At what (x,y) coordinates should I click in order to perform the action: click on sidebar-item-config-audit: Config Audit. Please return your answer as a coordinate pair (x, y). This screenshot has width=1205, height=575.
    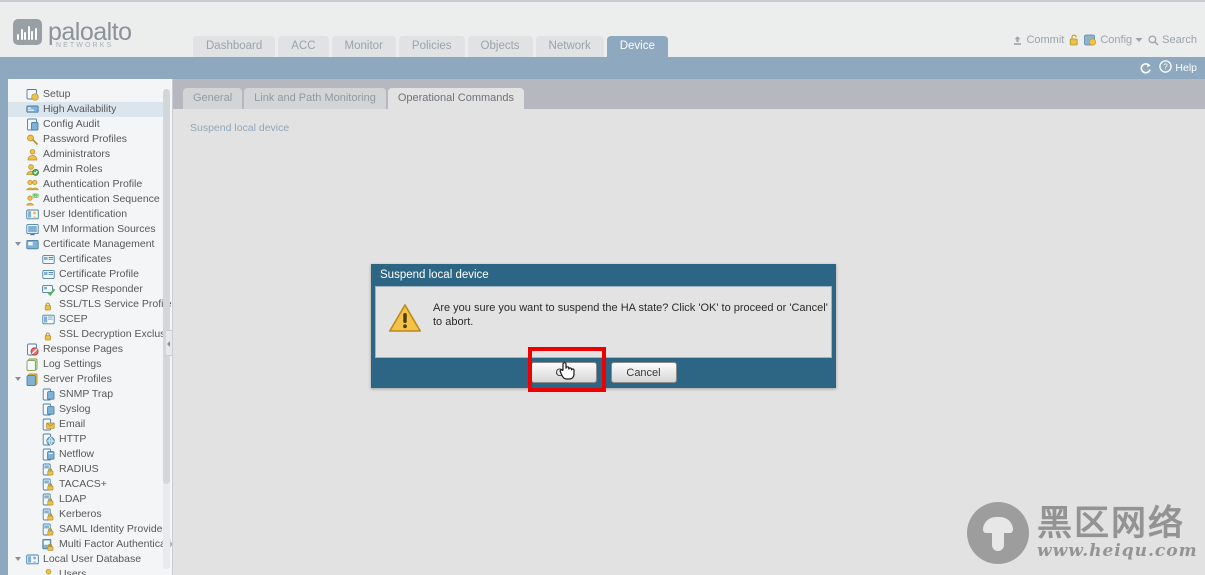
    Looking at the image, I should click on (88, 124).